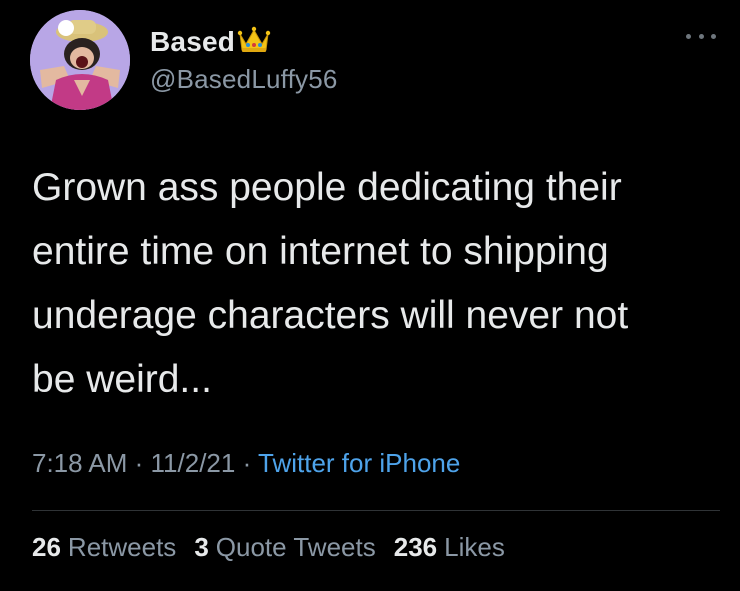 This screenshot has height=591, width=740. What do you see at coordinates (46, 547) in the screenshot?
I see `retweets-count: 26` at bounding box center [46, 547].